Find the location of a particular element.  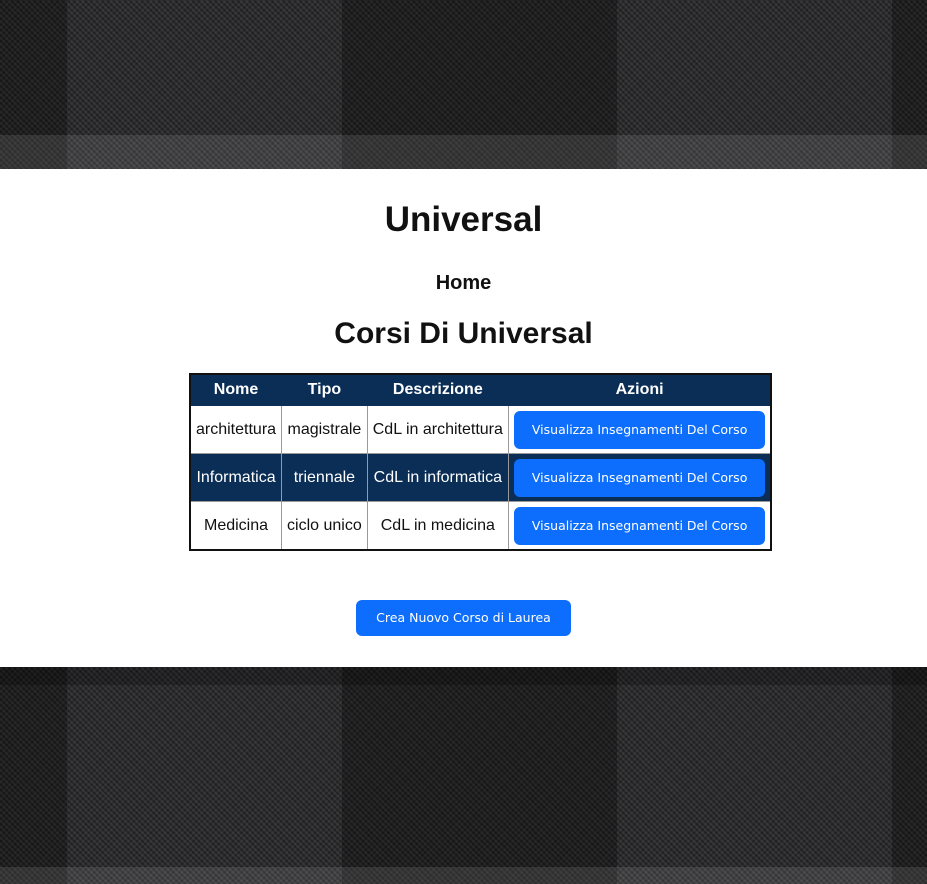

nav-bar: Home is located at coordinates (463, 283).